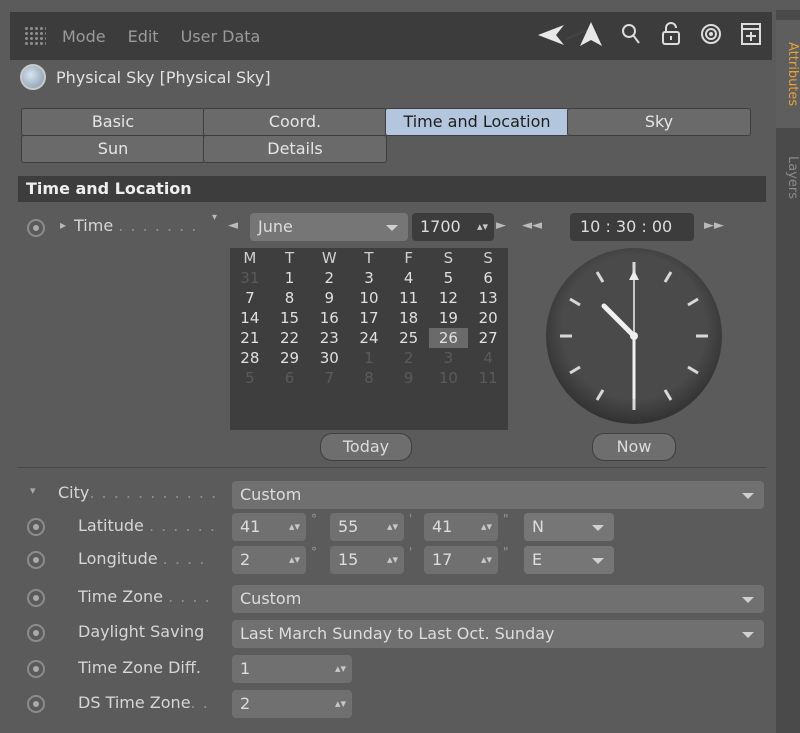 Image resolution: width=800 pixels, height=733 pixels. What do you see at coordinates (290, 318) in the screenshot?
I see `cal-day: 15` at bounding box center [290, 318].